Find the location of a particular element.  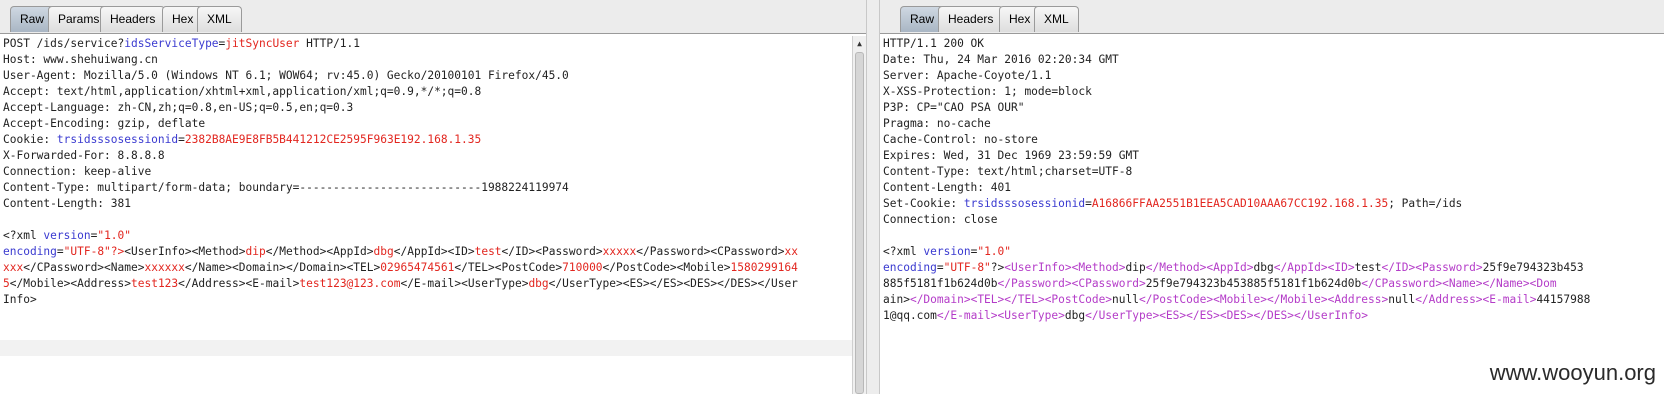

response-tab-xml: XML is located at coordinates (1056, 19).